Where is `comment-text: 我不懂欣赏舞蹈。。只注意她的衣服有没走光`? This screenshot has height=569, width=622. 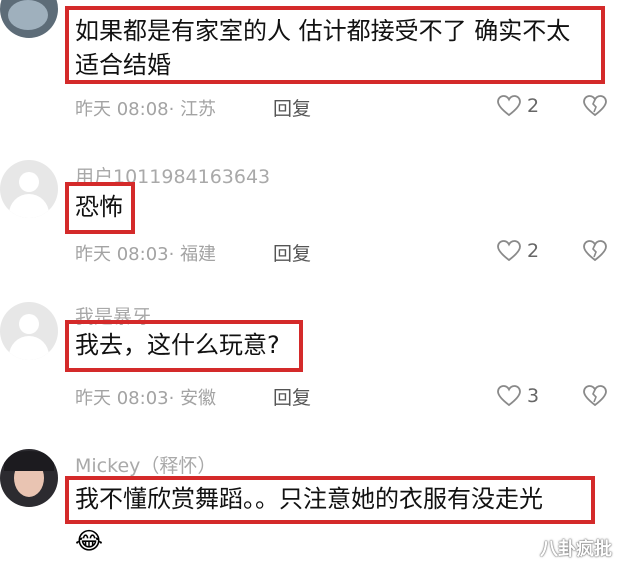 comment-text: 我不懂欣赏舞蹈。。只注意她的衣服有没走光 is located at coordinates (309, 499).